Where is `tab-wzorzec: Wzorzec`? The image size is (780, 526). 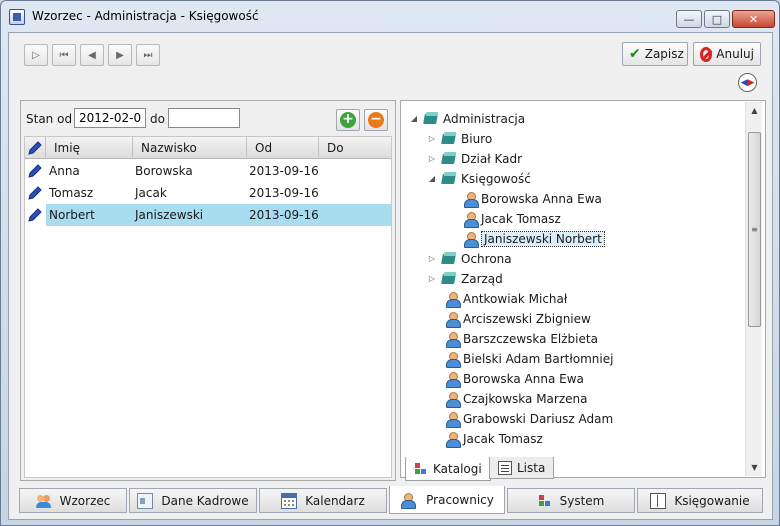
tab-wzorzec: Wzorzec is located at coordinates (73, 500).